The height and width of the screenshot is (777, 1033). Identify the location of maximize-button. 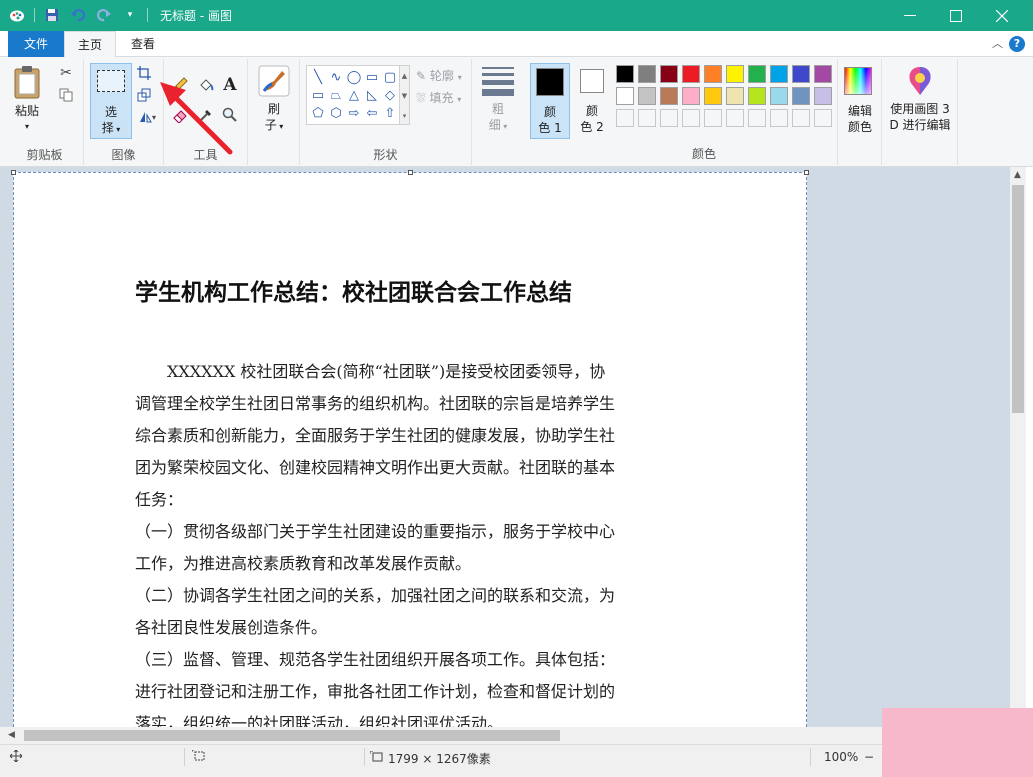
(956, 15).